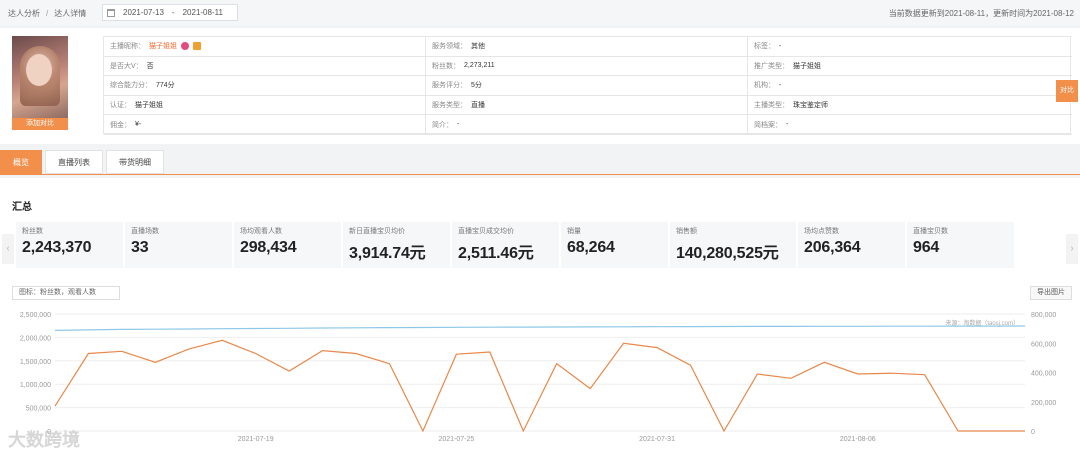 The image size is (1080, 459). What do you see at coordinates (40, 124) in the screenshot?
I see `add-compare-button: 添加对比` at bounding box center [40, 124].